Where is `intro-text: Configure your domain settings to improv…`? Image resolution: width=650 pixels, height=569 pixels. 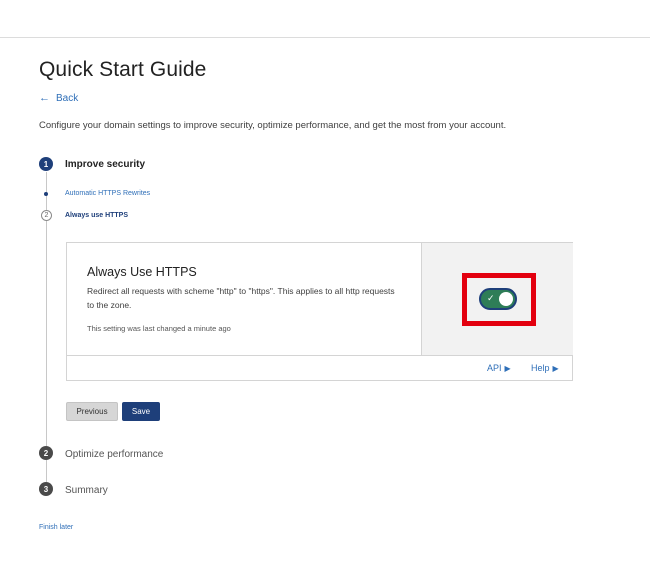 intro-text: Configure your domain settings to improv… is located at coordinates (273, 125).